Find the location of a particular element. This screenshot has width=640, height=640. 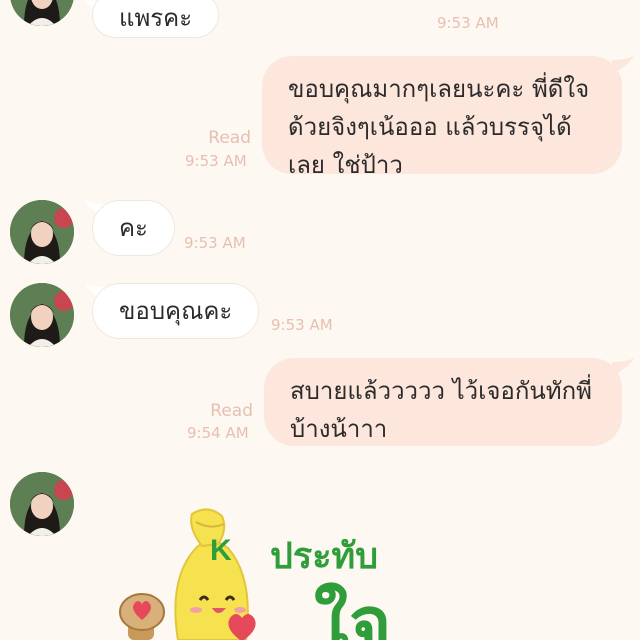

message-text: แพรคะ is located at coordinates (156, 18).